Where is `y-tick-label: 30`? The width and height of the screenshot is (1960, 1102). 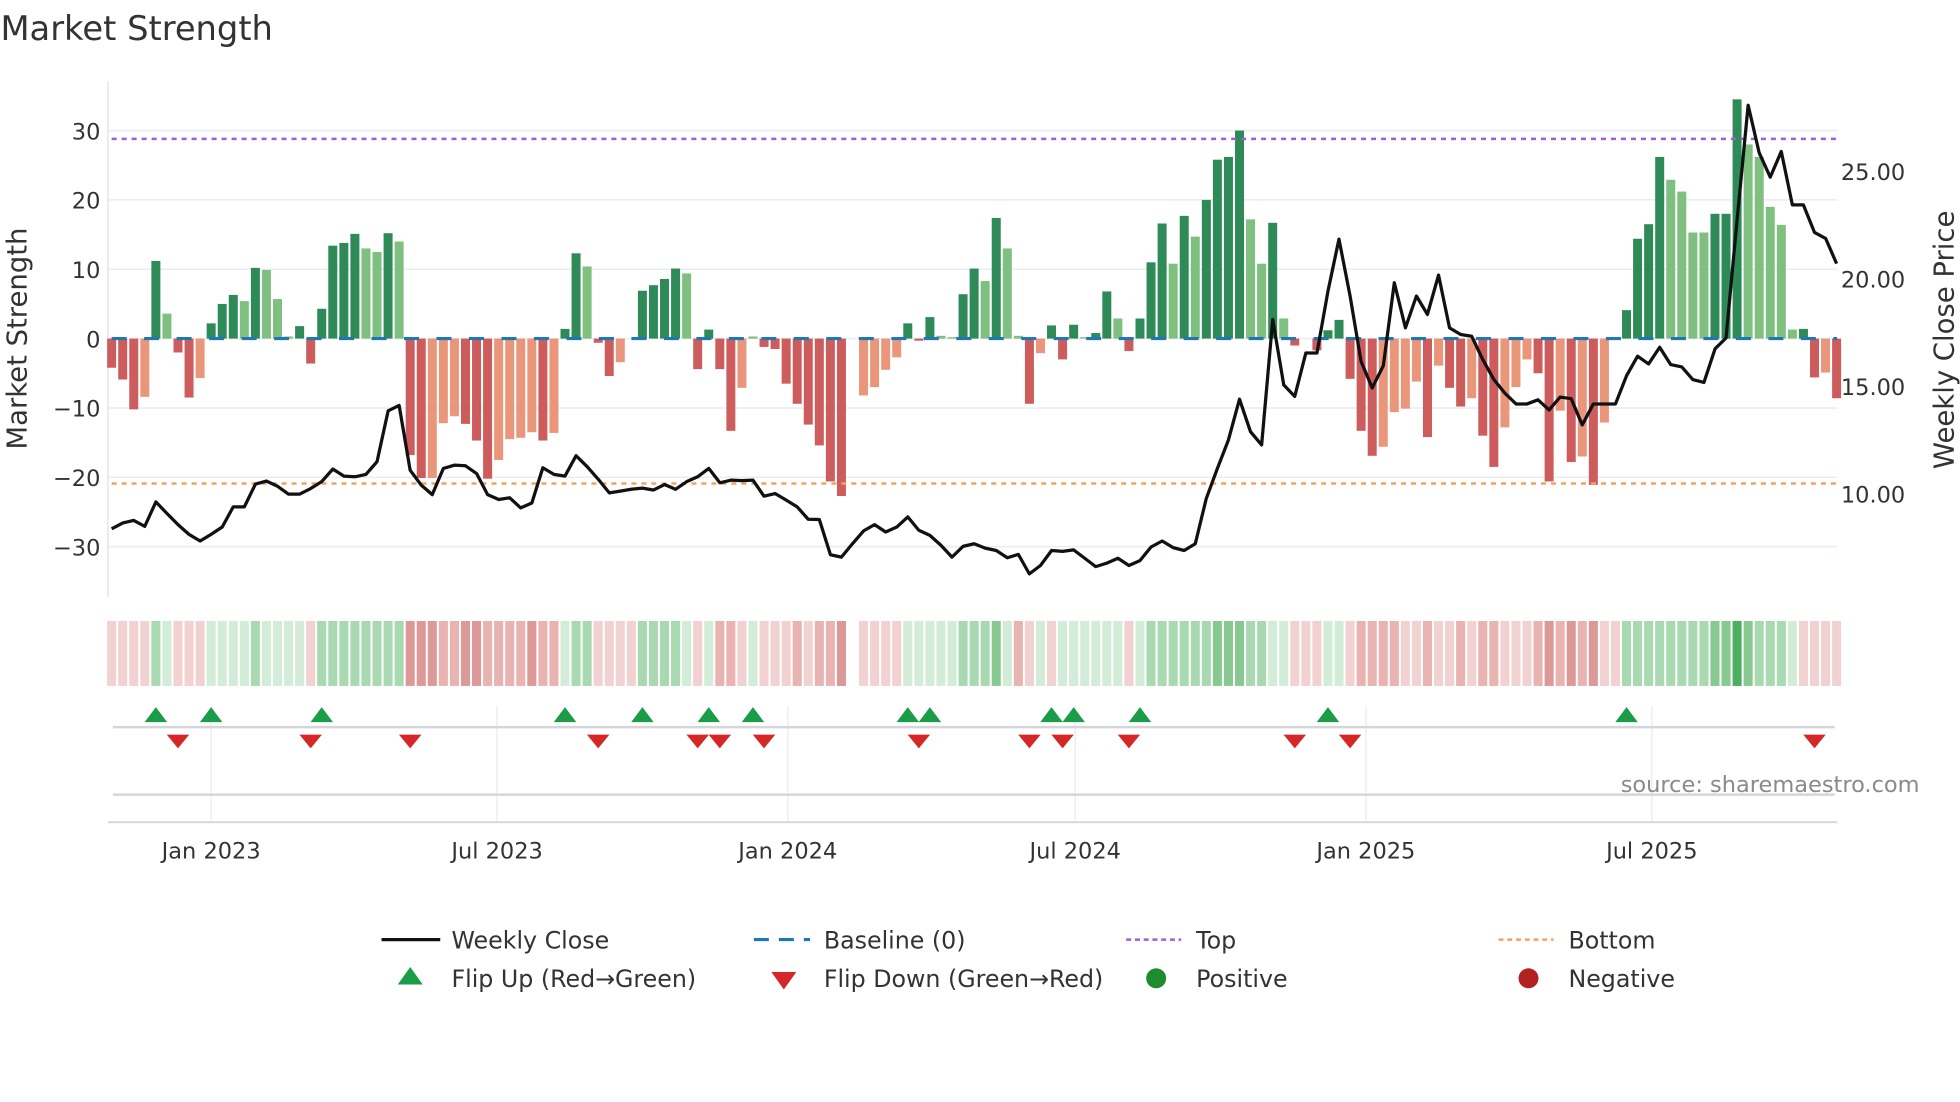
y-tick-label: 30 is located at coordinates (86, 132).